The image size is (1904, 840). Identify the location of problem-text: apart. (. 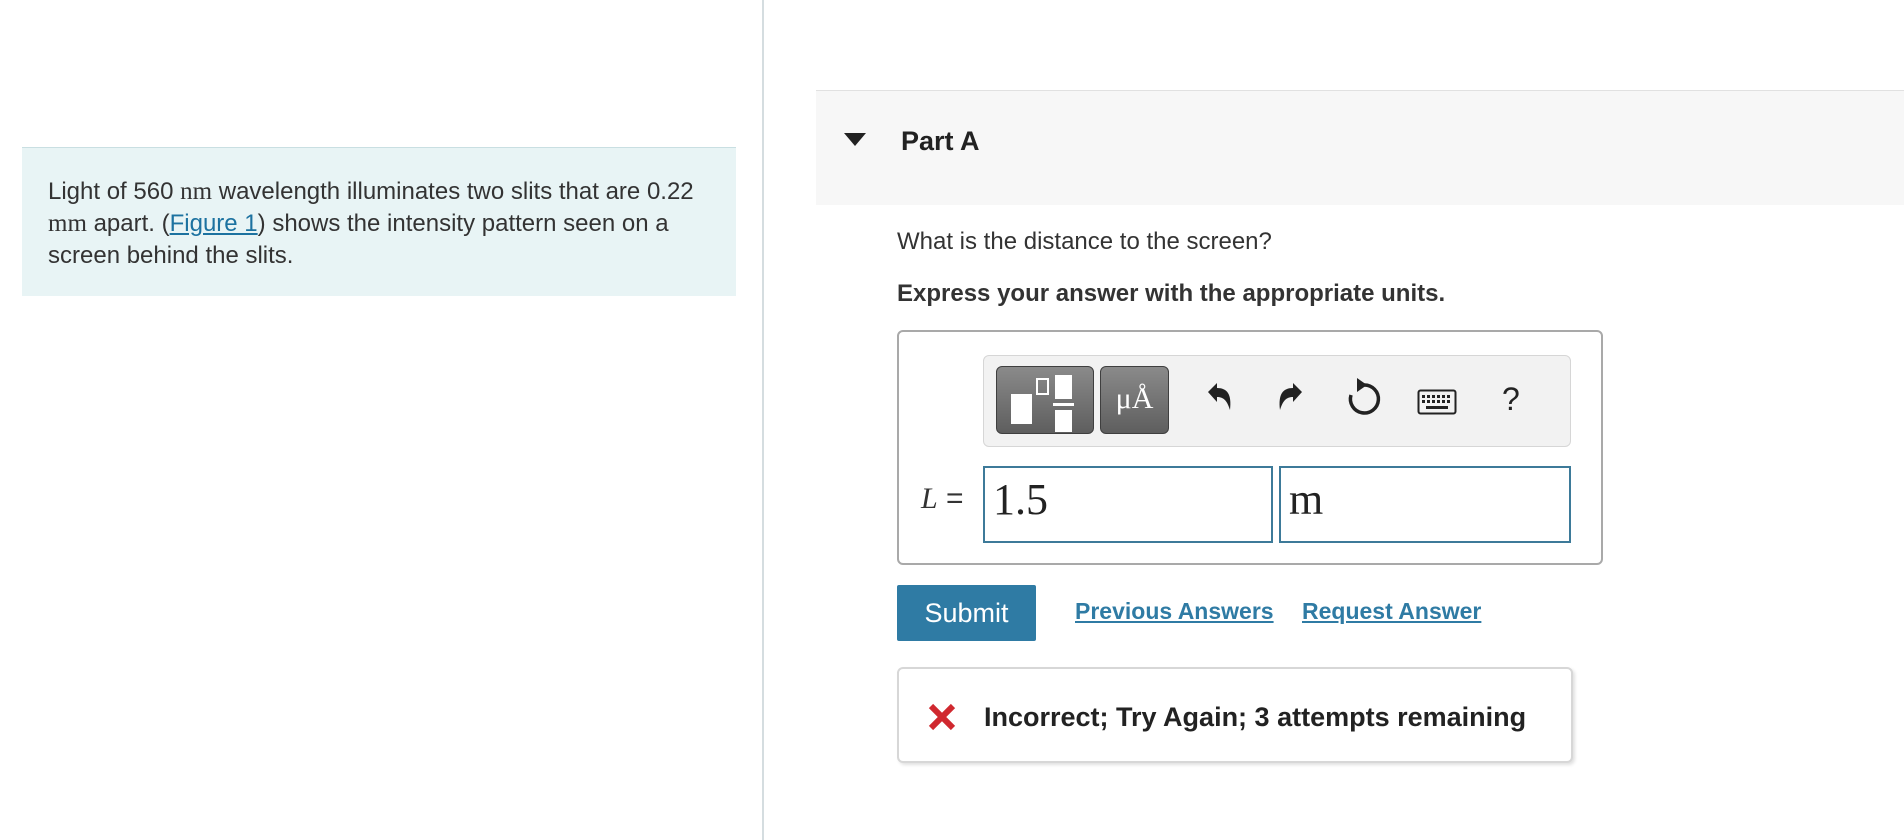
(128, 223).